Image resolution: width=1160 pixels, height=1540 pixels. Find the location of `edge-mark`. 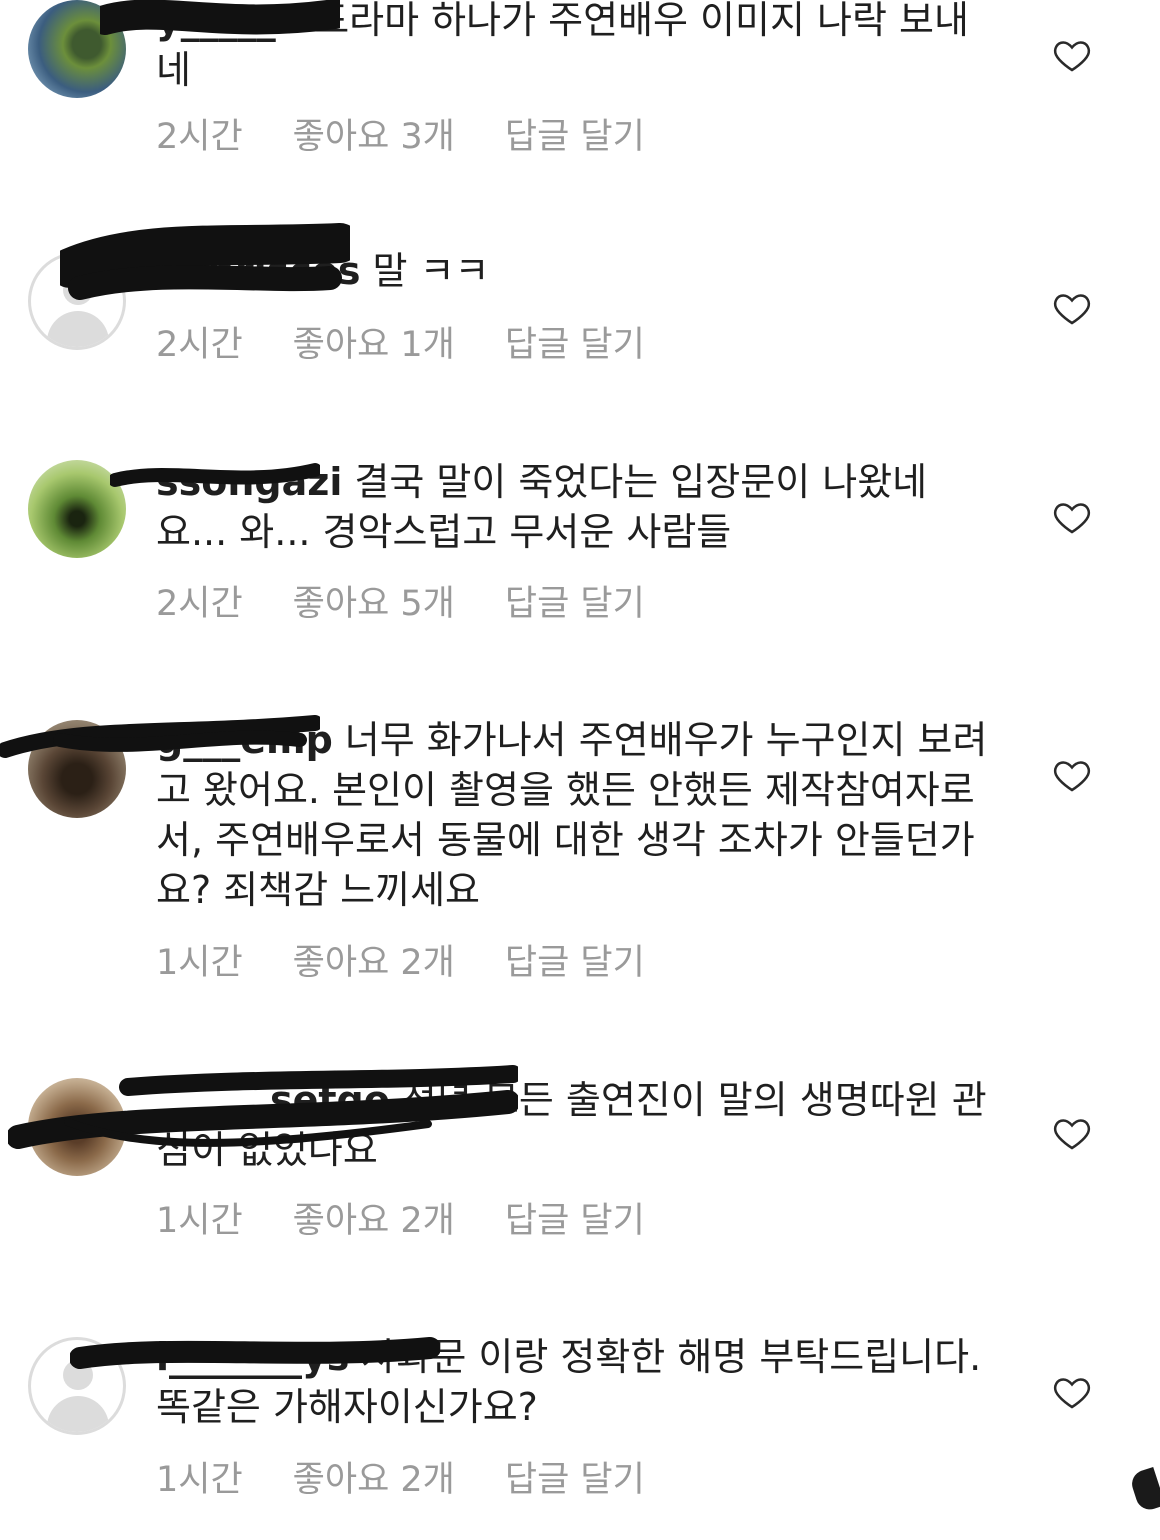

edge-mark is located at coordinates (1144, 1490).